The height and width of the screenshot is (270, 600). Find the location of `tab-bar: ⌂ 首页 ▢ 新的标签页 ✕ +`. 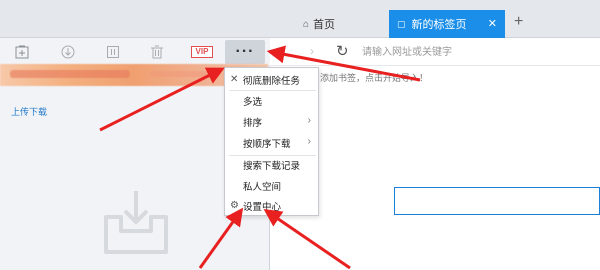

tab-bar: ⌂ 首页 ▢ 新的标签页 ✕ + is located at coordinates (300, 19).